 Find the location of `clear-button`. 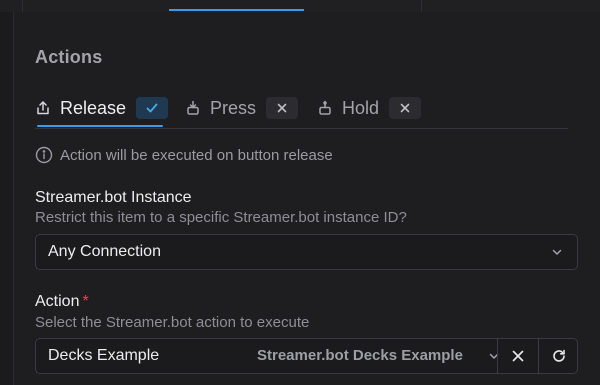

clear-button is located at coordinates (518, 356).